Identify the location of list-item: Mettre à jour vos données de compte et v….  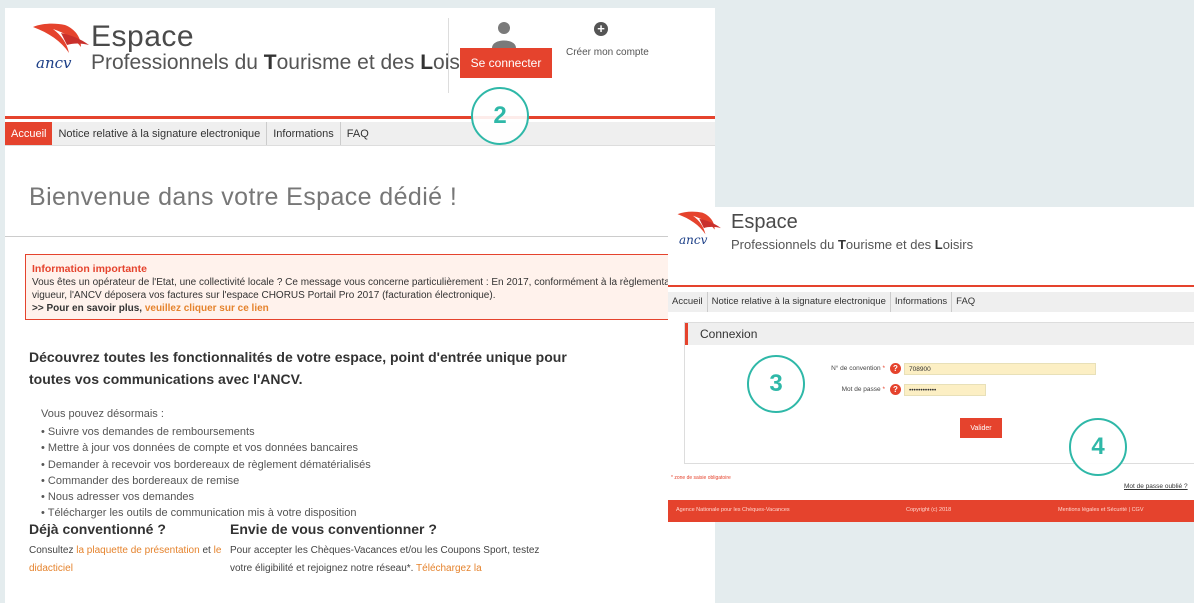
(206, 448).